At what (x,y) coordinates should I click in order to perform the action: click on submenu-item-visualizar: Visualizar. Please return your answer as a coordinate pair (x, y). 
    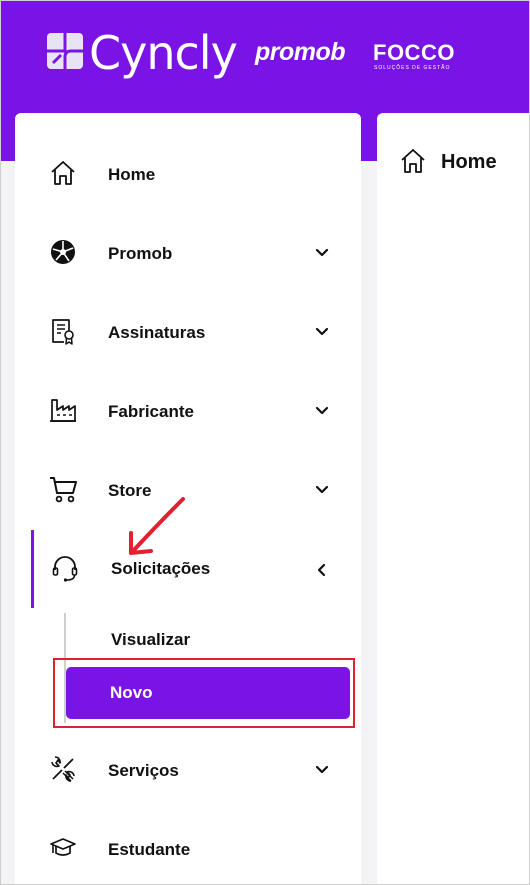
    Looking at the image, I should click on (150, 640).